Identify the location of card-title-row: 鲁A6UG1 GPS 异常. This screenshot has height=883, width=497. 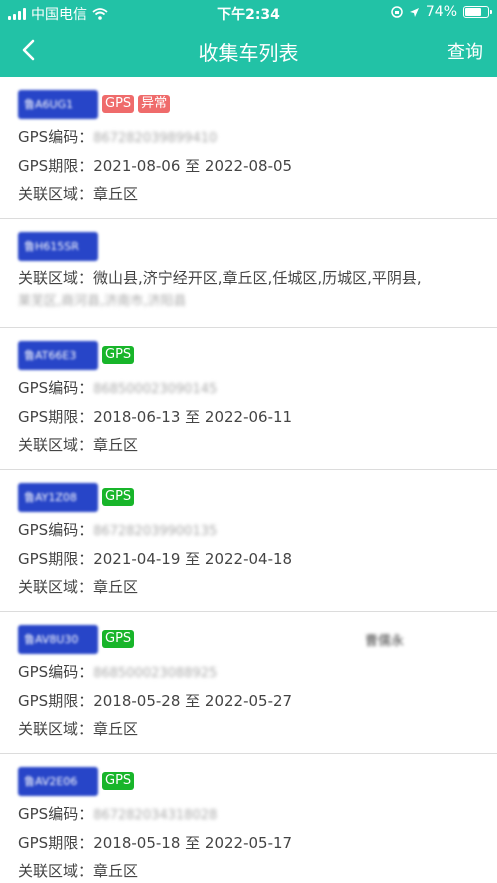
(257, 104).